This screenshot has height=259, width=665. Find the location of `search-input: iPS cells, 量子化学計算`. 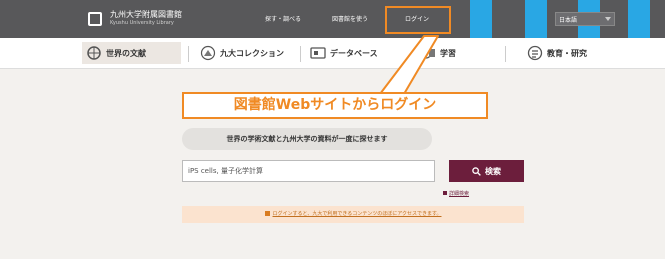

search-input: iPS cells, 量子化学計算 is located at coordinates (308, 171).